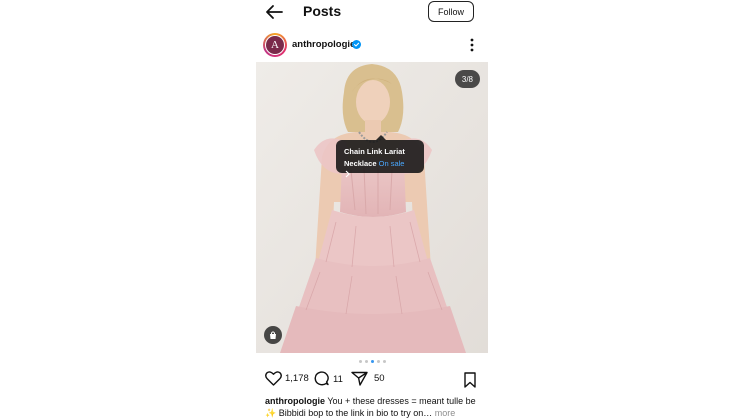  Describe the element at coordinates (297, 378) in the screenshot. I see `like-count: 1,178` at that location.